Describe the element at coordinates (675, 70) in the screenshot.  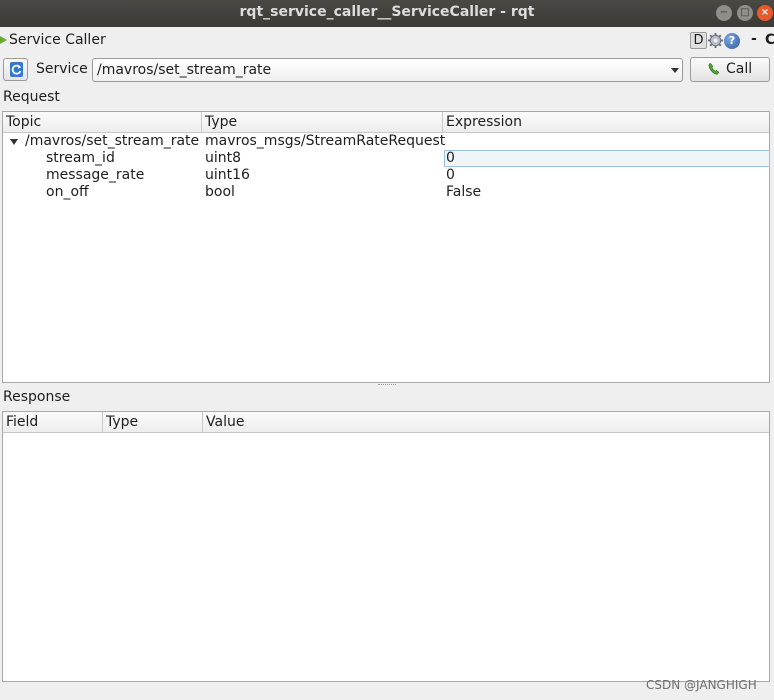
I see `chevron-down-icon` at that location.